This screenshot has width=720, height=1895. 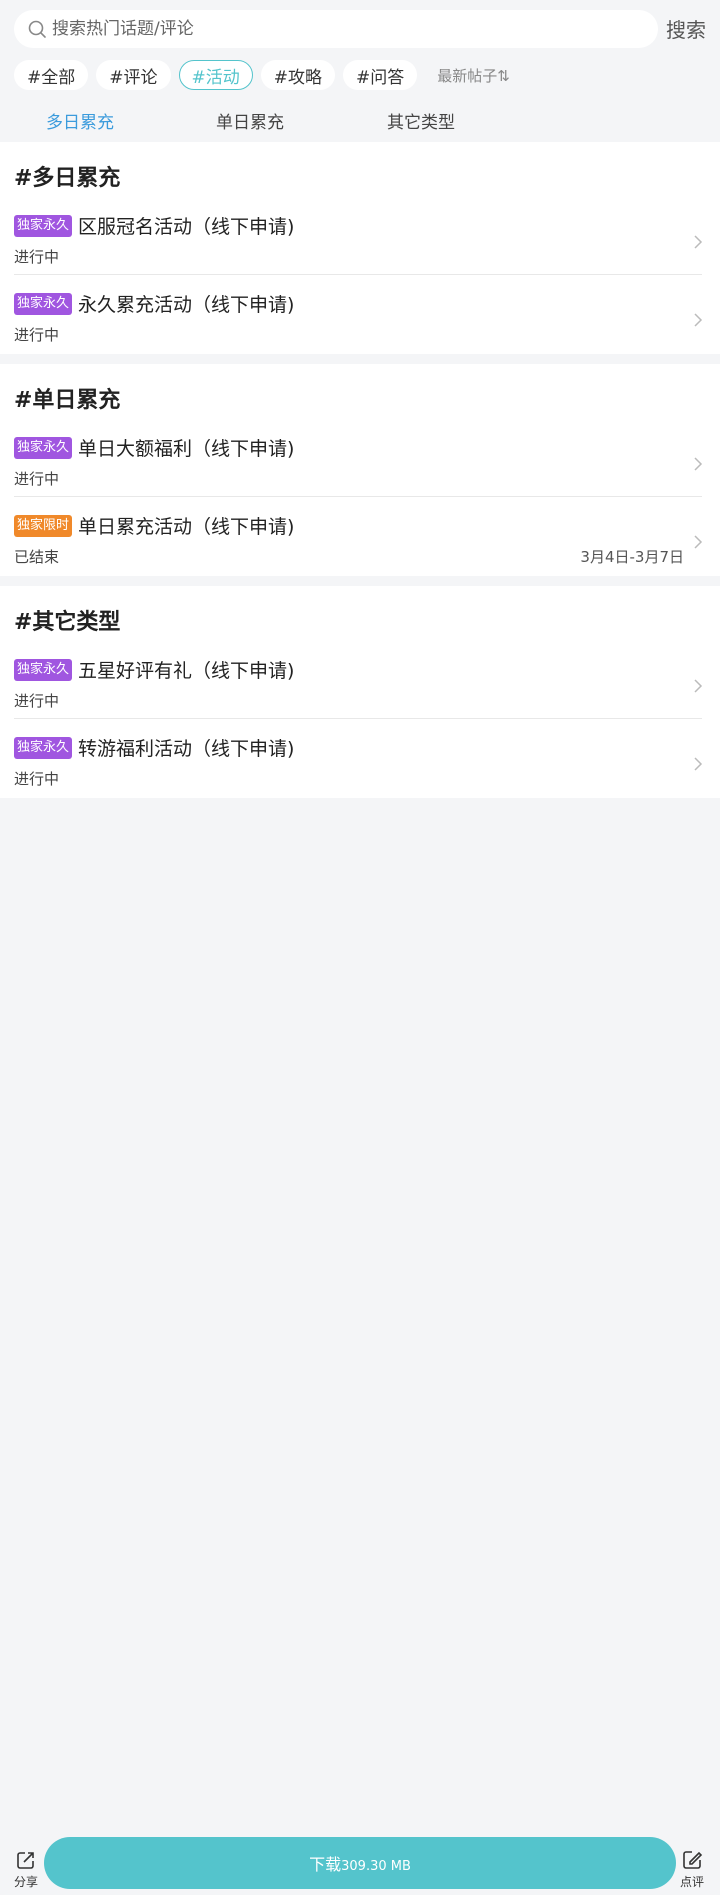 What do you see at coordinates (421, 120) in the screenshot?
I see `tab-other: 其它类型` at bounding box center [421, 120].